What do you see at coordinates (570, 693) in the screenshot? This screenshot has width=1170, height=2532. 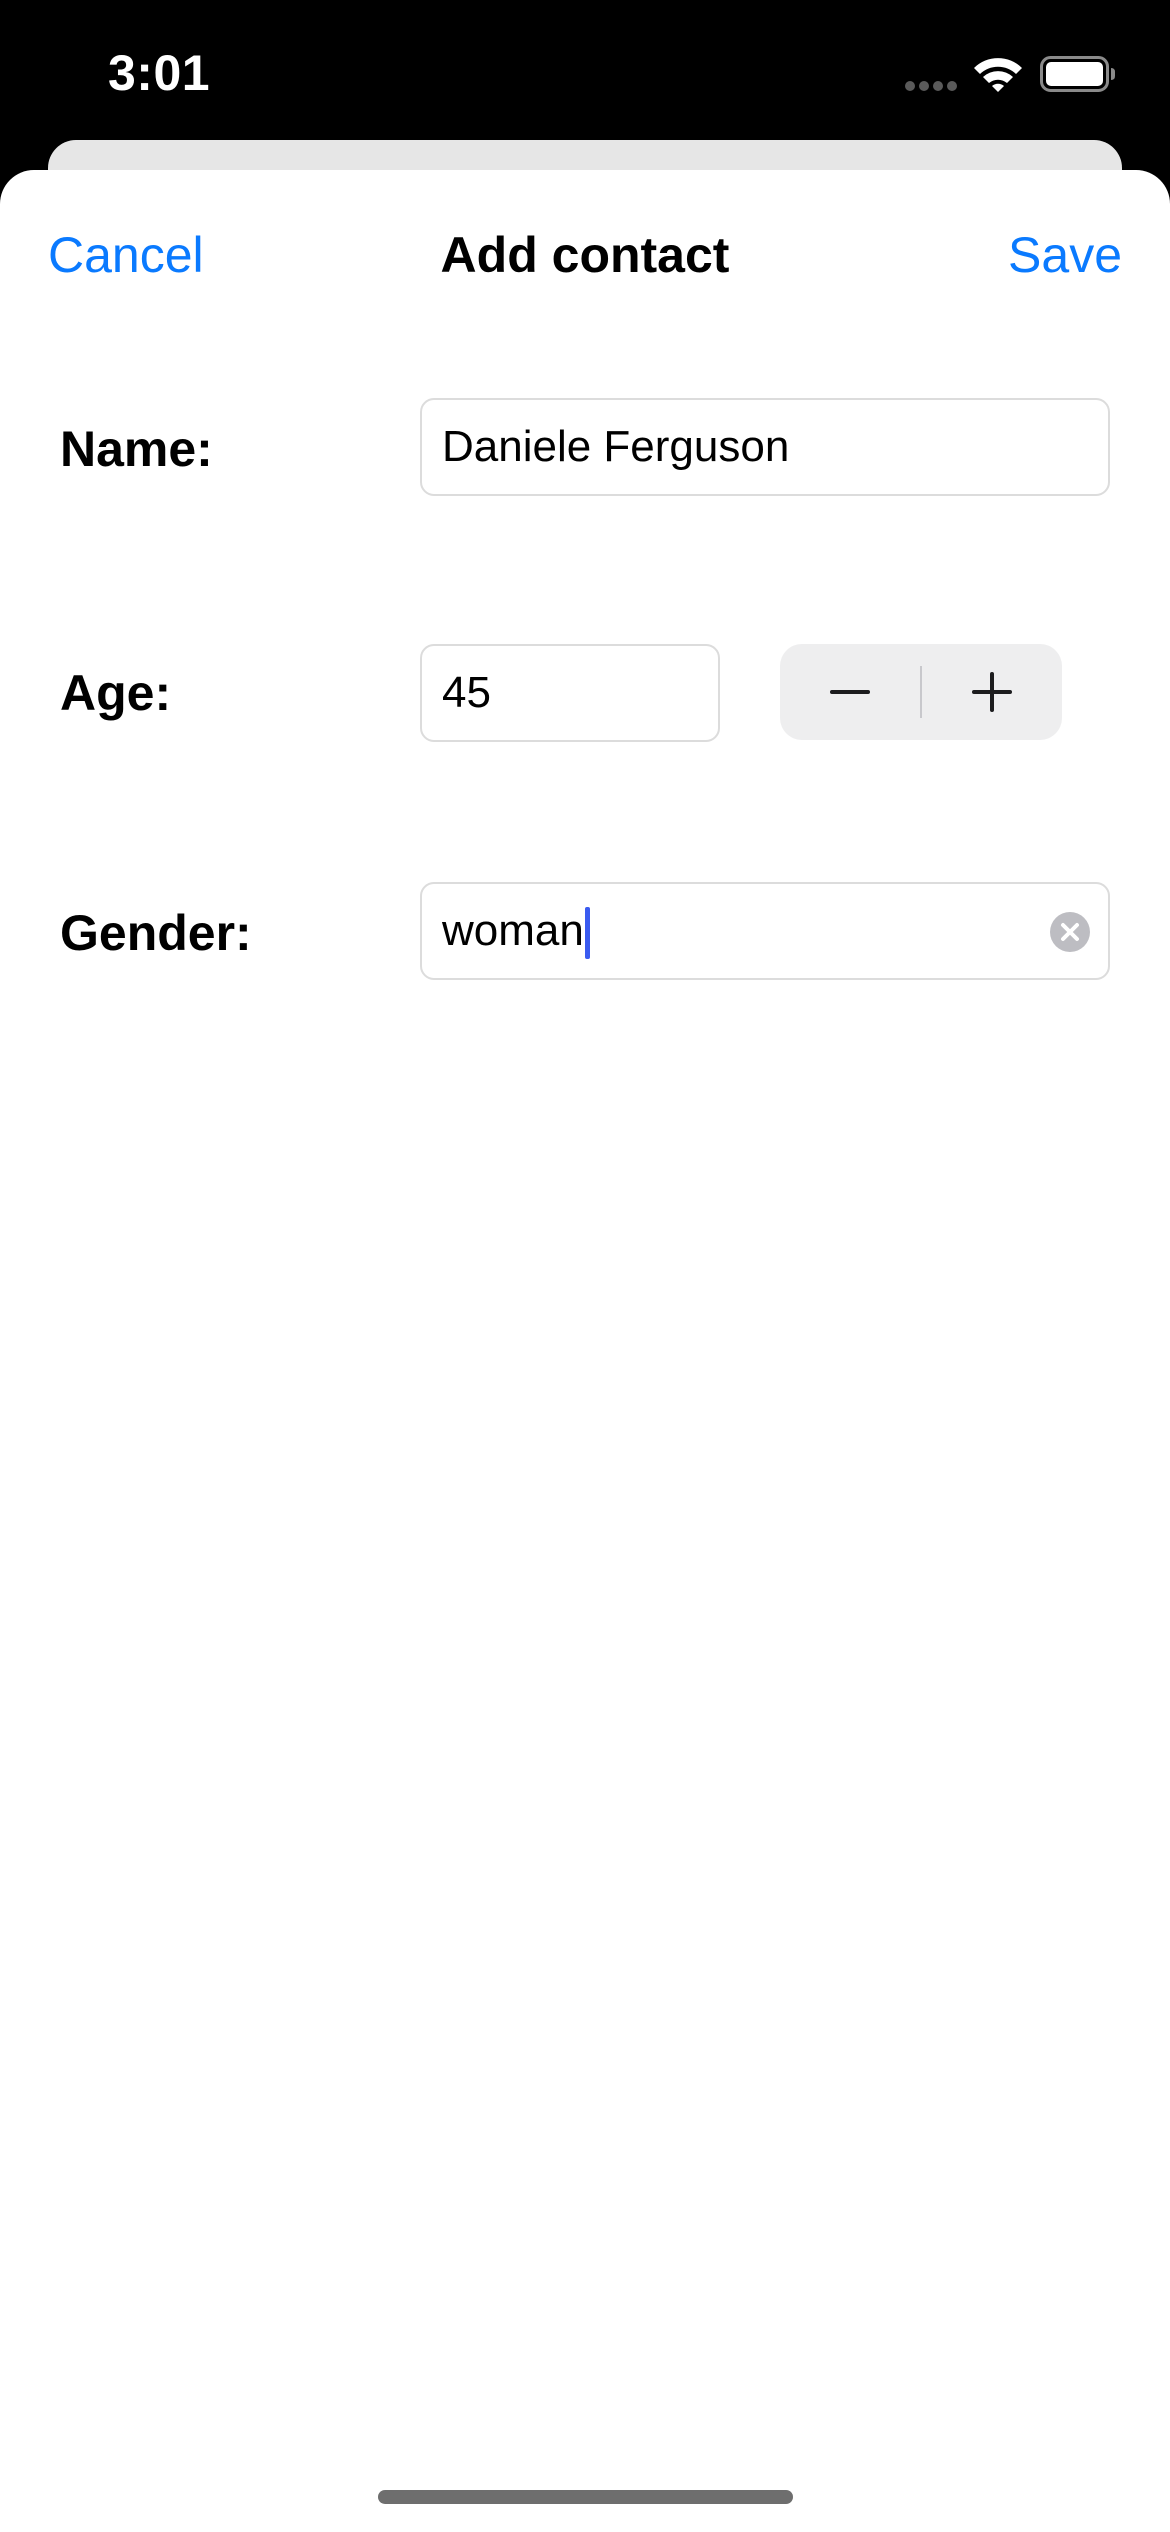 I see `age-field: 45` at bounding box center [570, 693].